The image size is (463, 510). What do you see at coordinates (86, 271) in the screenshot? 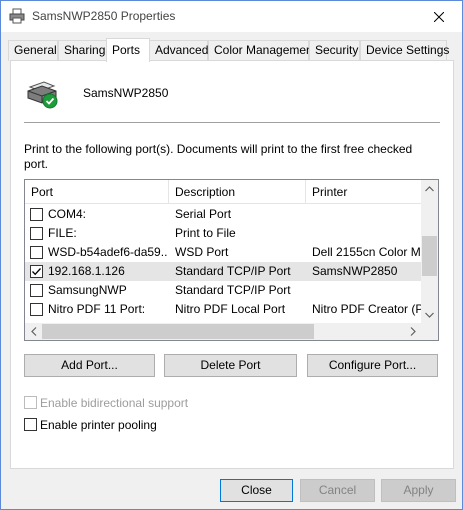
I see `port-cell: 192.168.1.126` at bounding box center [86, 271].